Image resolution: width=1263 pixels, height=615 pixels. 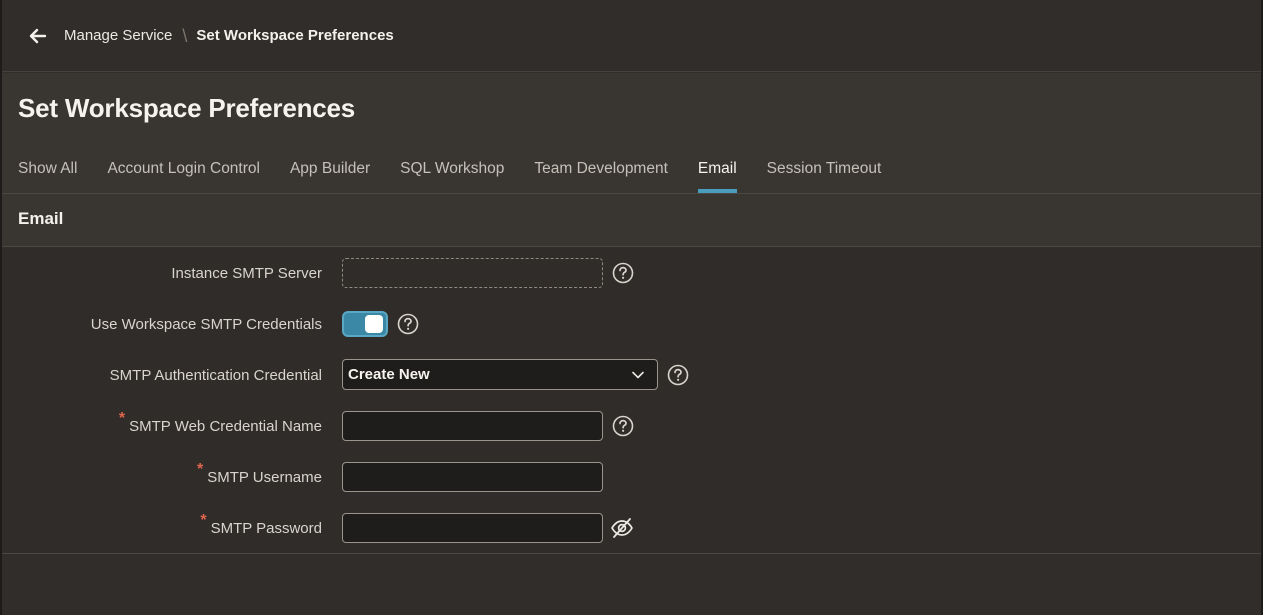 I want to click on select-value: Create New, so click(x=389, y=374).